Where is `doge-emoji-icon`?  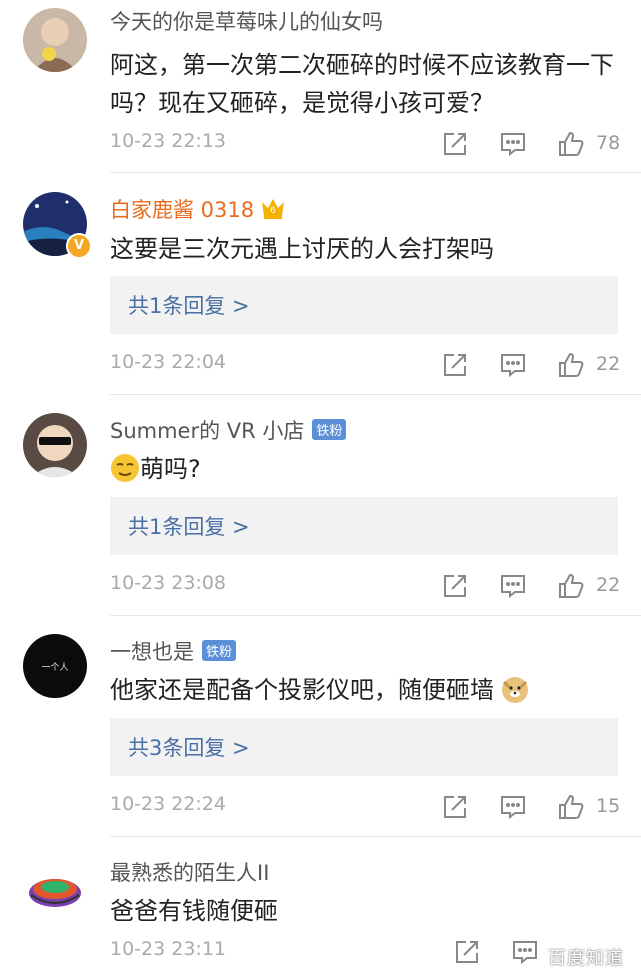 doge-emoji-icon is located at coordinates (515, 690).